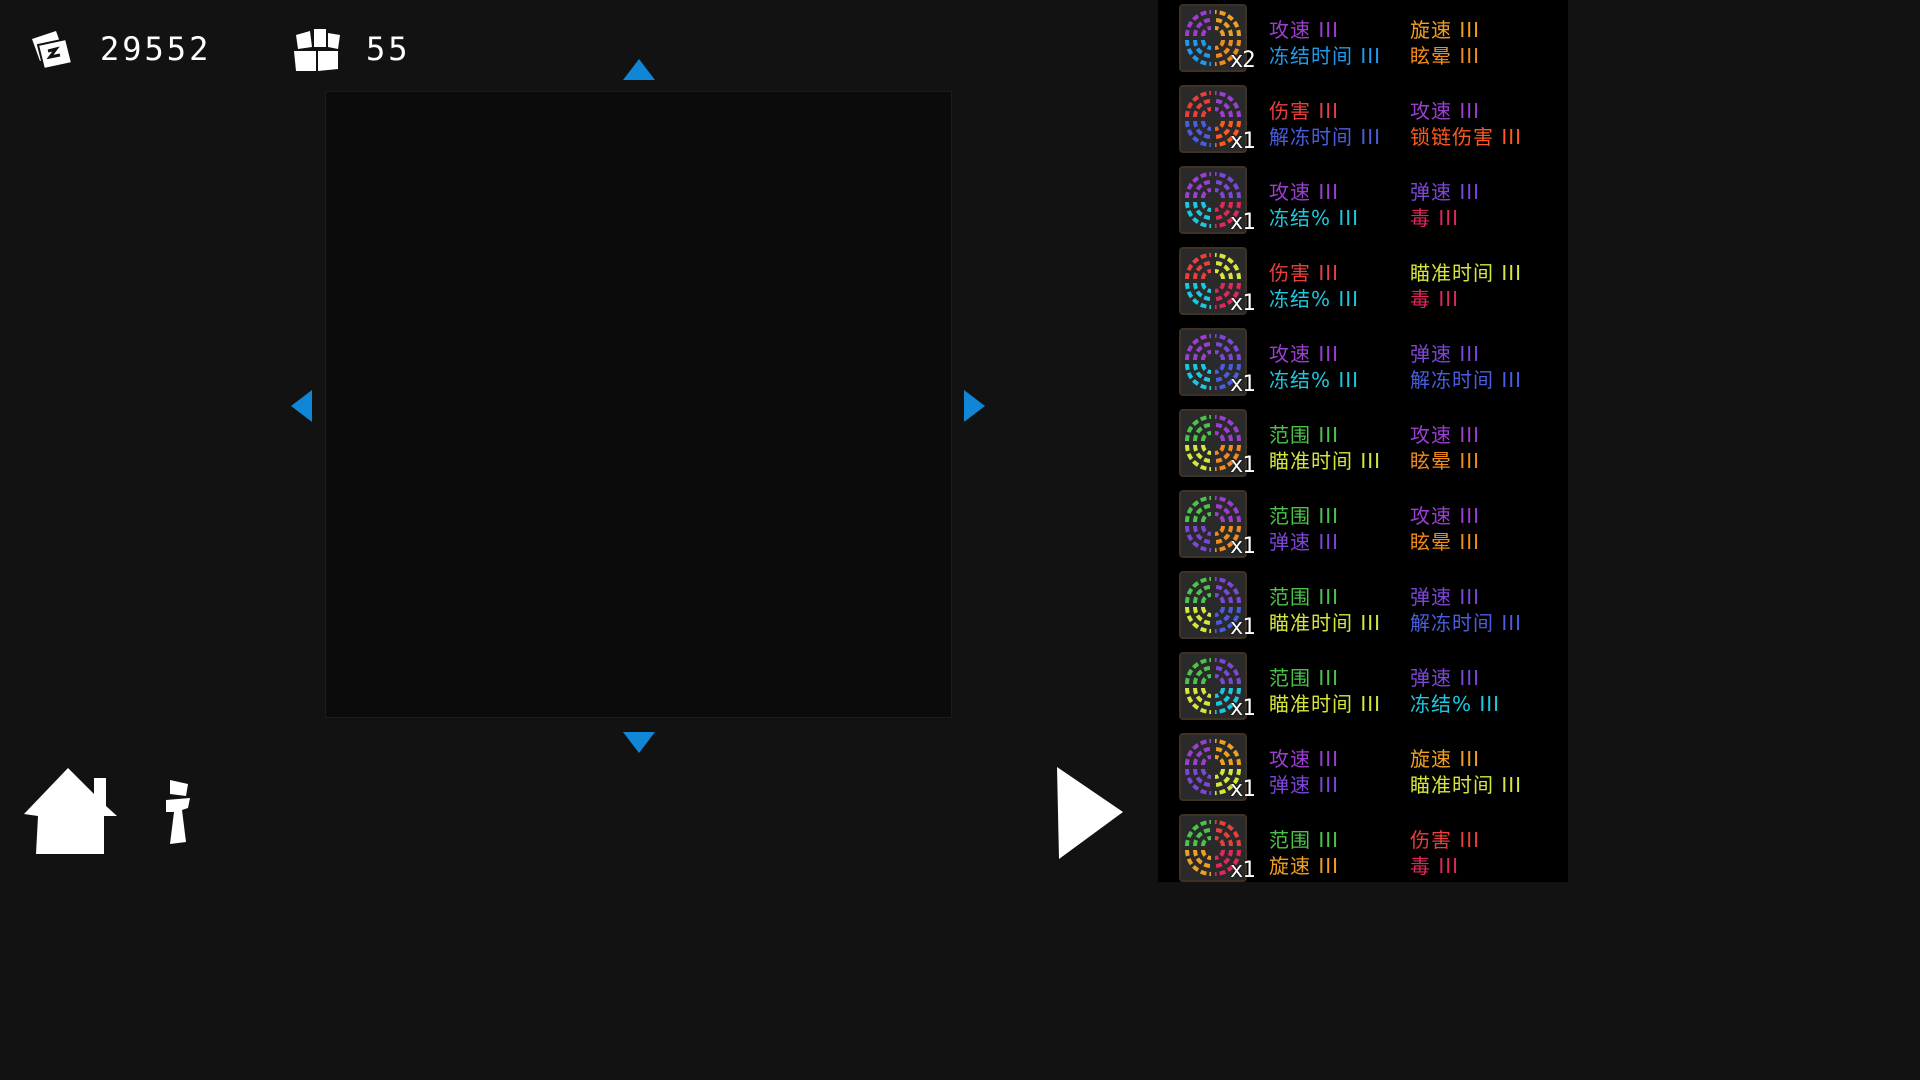 The image size is (1920, 1080). Describe the element at coordinates (1363, 364) in the screenshot. I see `inventory-item: x1 攻速 III 弹速 III 冻结% III 解冻时间 III` at that location.